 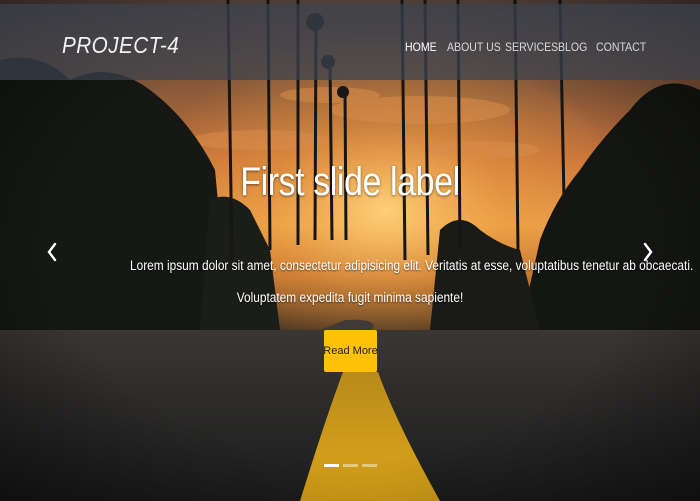 I want to click on read-more-button: Read More, so click(x=350, y=351).